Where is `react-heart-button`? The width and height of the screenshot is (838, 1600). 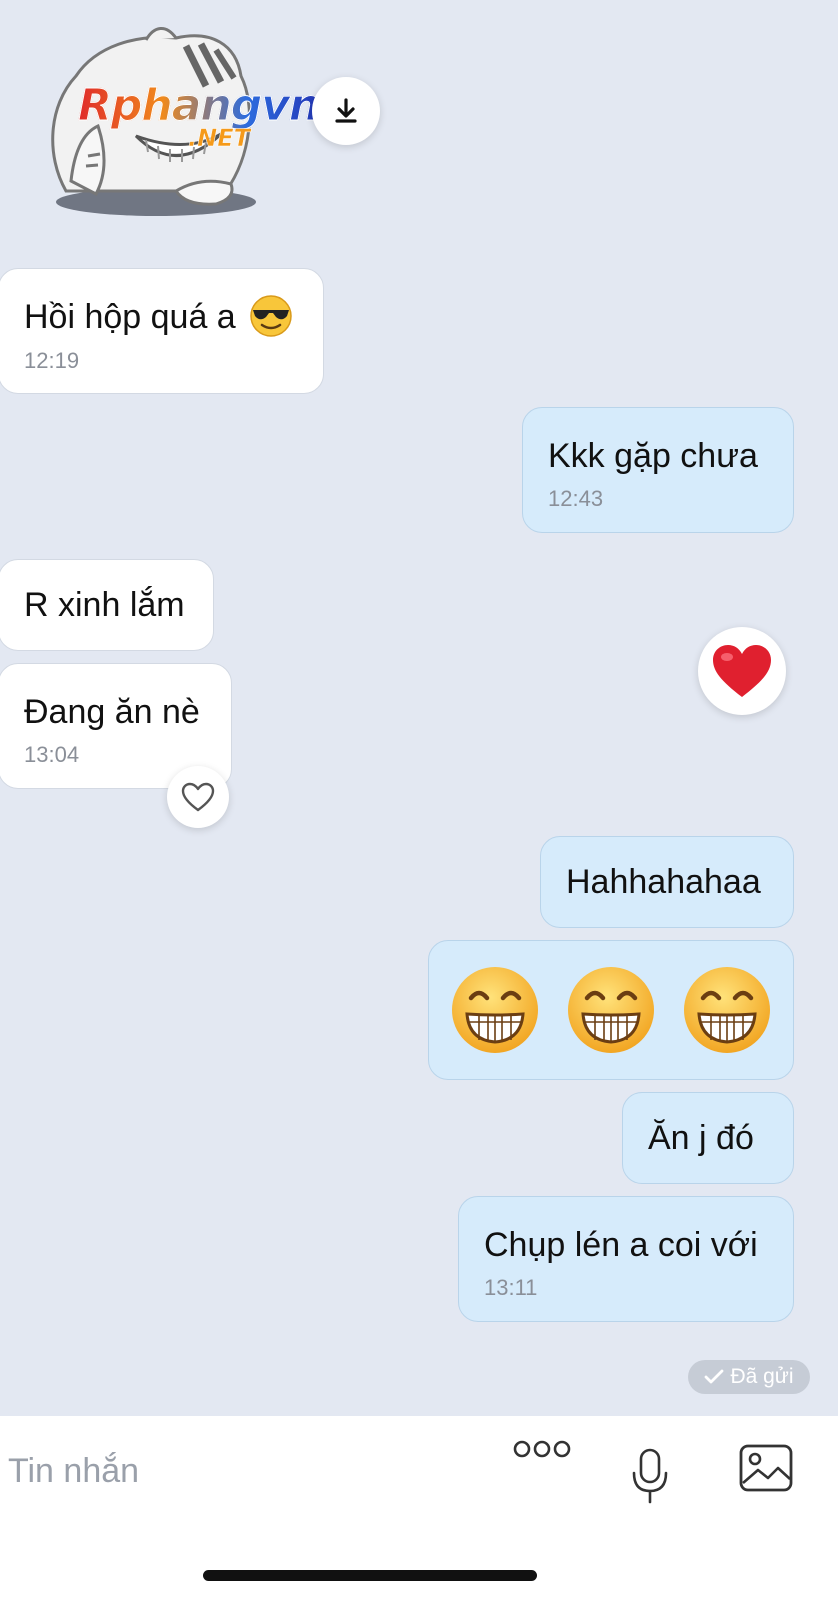 react-heart-button is located at coordinates (198, 797).